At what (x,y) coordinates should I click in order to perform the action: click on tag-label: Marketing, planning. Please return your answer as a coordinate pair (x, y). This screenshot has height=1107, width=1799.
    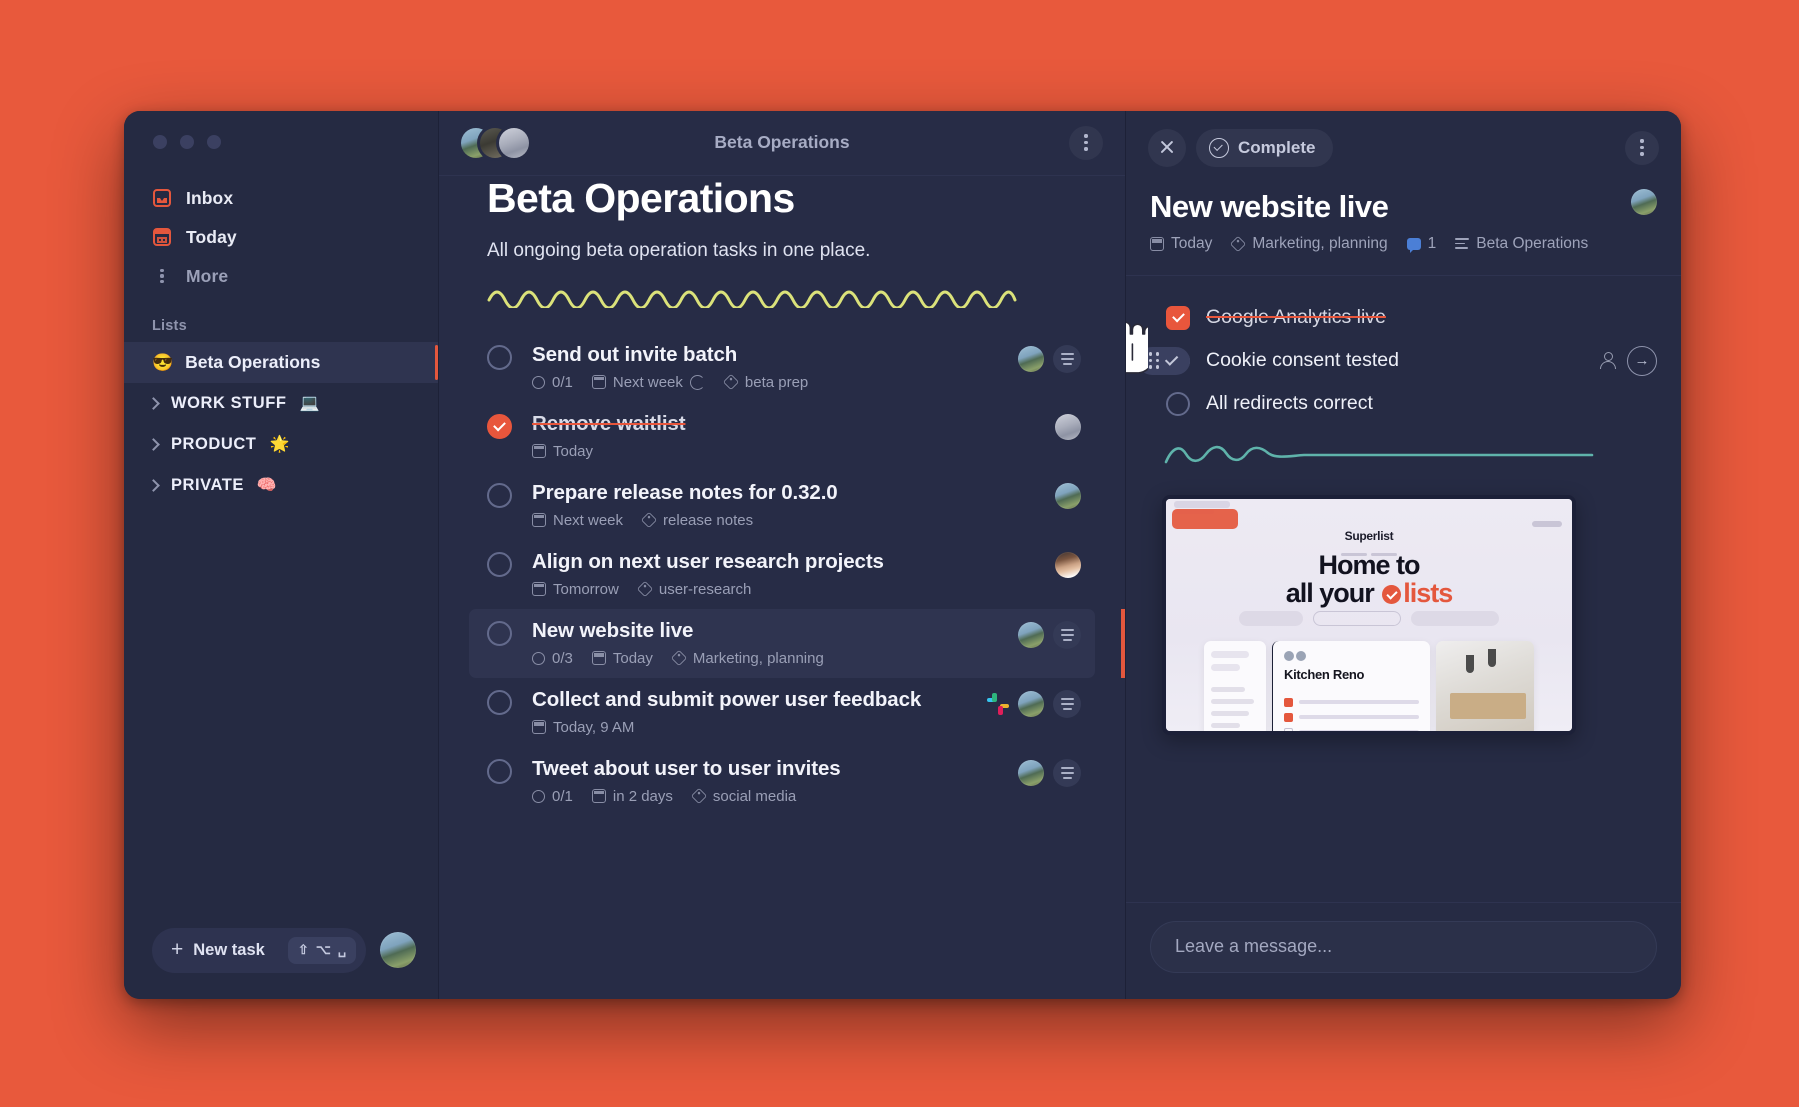
    Looking at the image, I should click on (758, 658).